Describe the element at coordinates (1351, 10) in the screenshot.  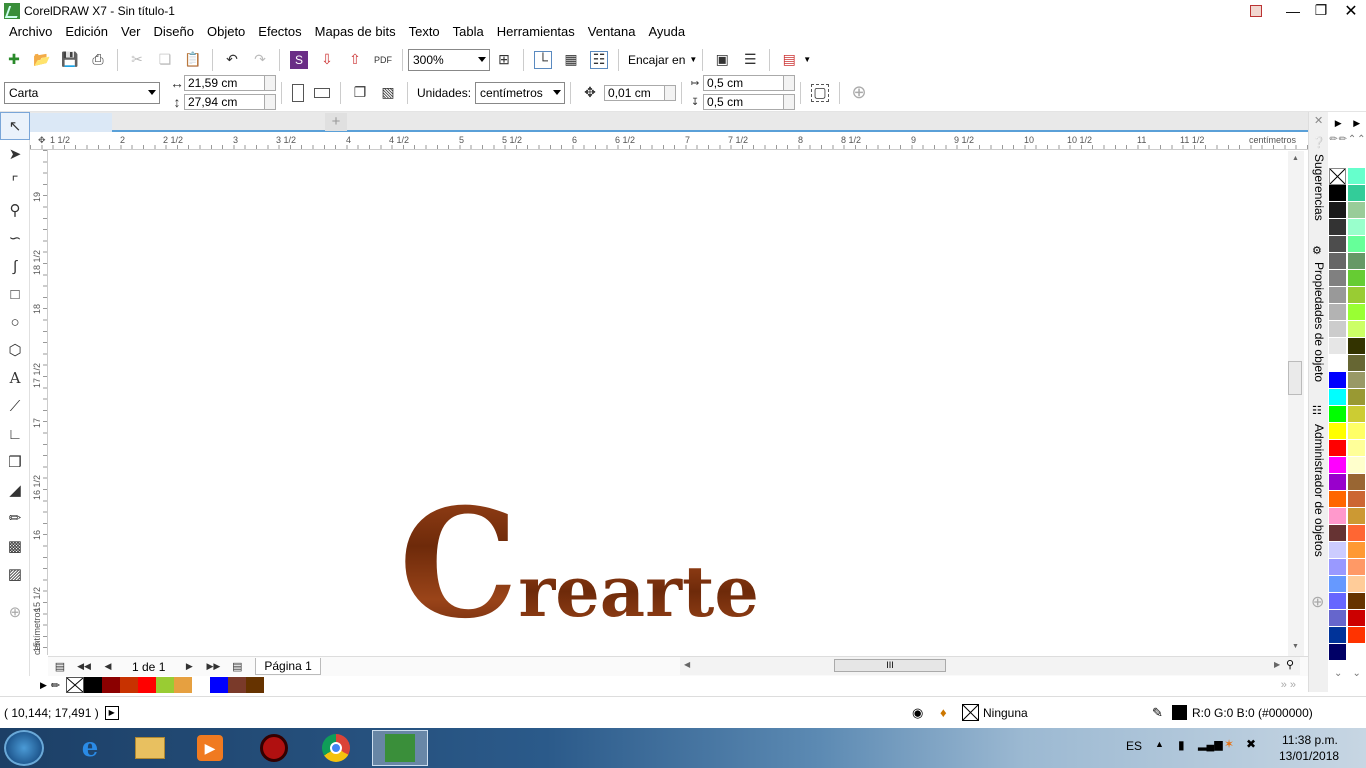
I see `close-button: ✕` at that location.